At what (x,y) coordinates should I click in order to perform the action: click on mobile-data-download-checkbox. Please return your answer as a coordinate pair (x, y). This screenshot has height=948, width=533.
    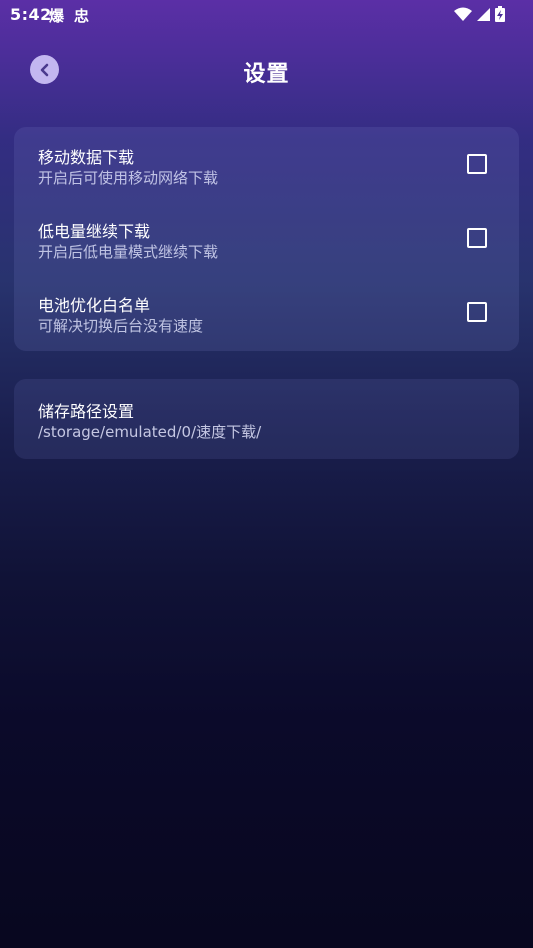
    Looking at the image, I should click on (477, 164).